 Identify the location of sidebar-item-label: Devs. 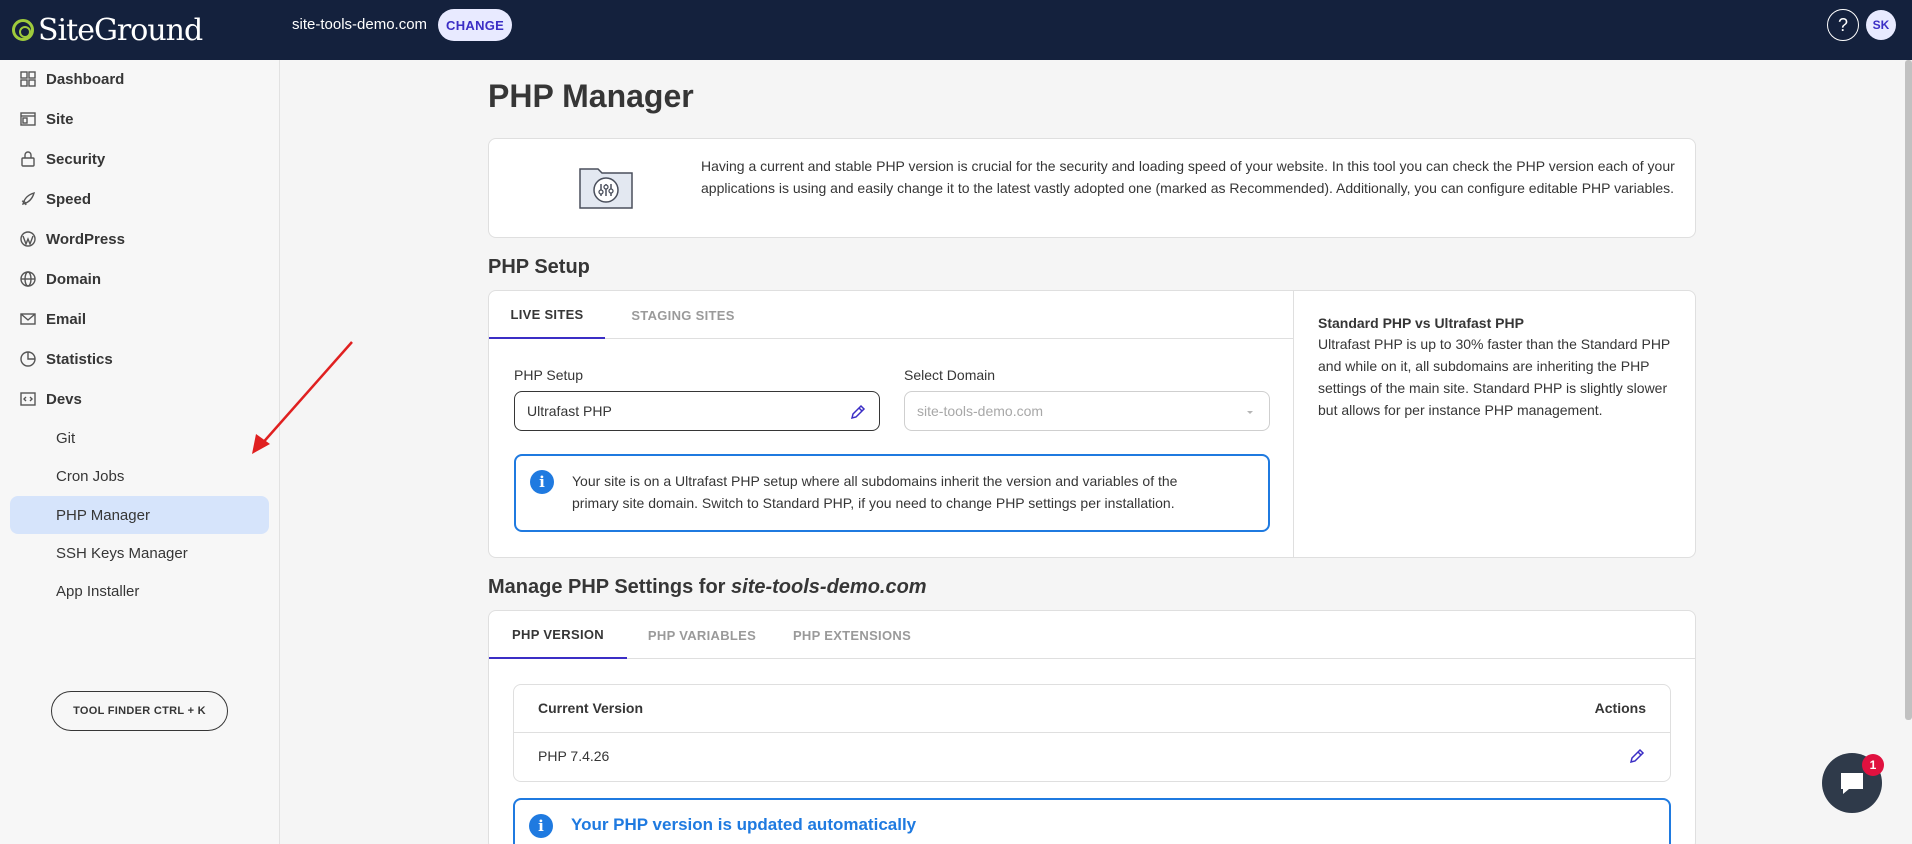
(64, 399).